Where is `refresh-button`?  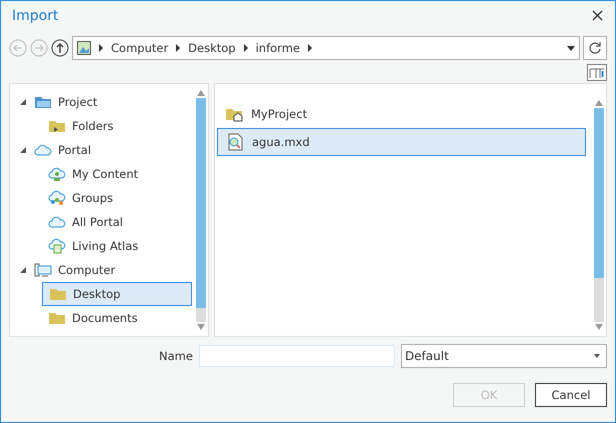
refresh-button is located at coordinates (595, 48).